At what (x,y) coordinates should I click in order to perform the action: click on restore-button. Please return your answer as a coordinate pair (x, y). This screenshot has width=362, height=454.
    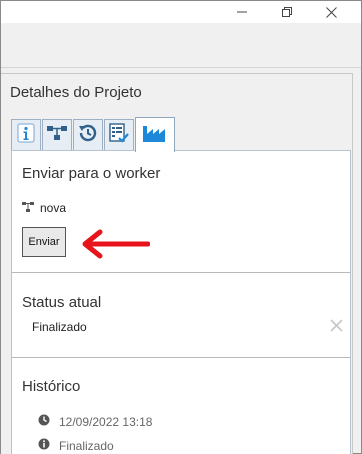
    Looking at the image, I should click on (287, 12).